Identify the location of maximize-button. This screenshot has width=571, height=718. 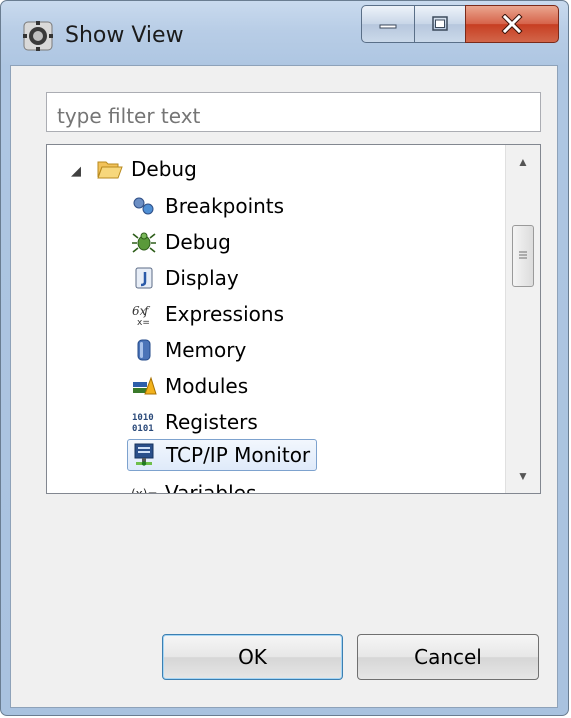
(440, 24).